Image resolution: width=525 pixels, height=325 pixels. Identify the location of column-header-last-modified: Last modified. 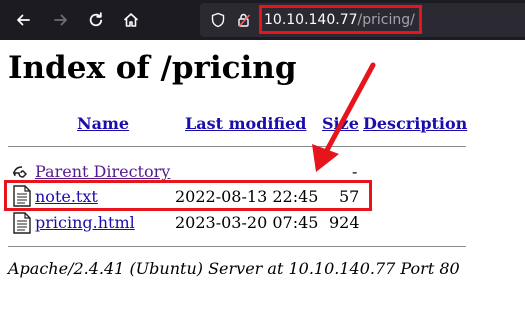
(245, 123).